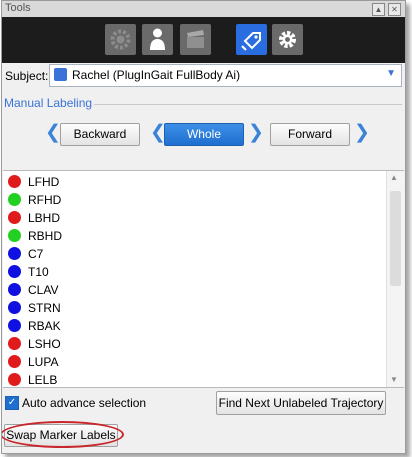  I want to click on manual-labeling-header: Manual Labeling, so click(48, 103).